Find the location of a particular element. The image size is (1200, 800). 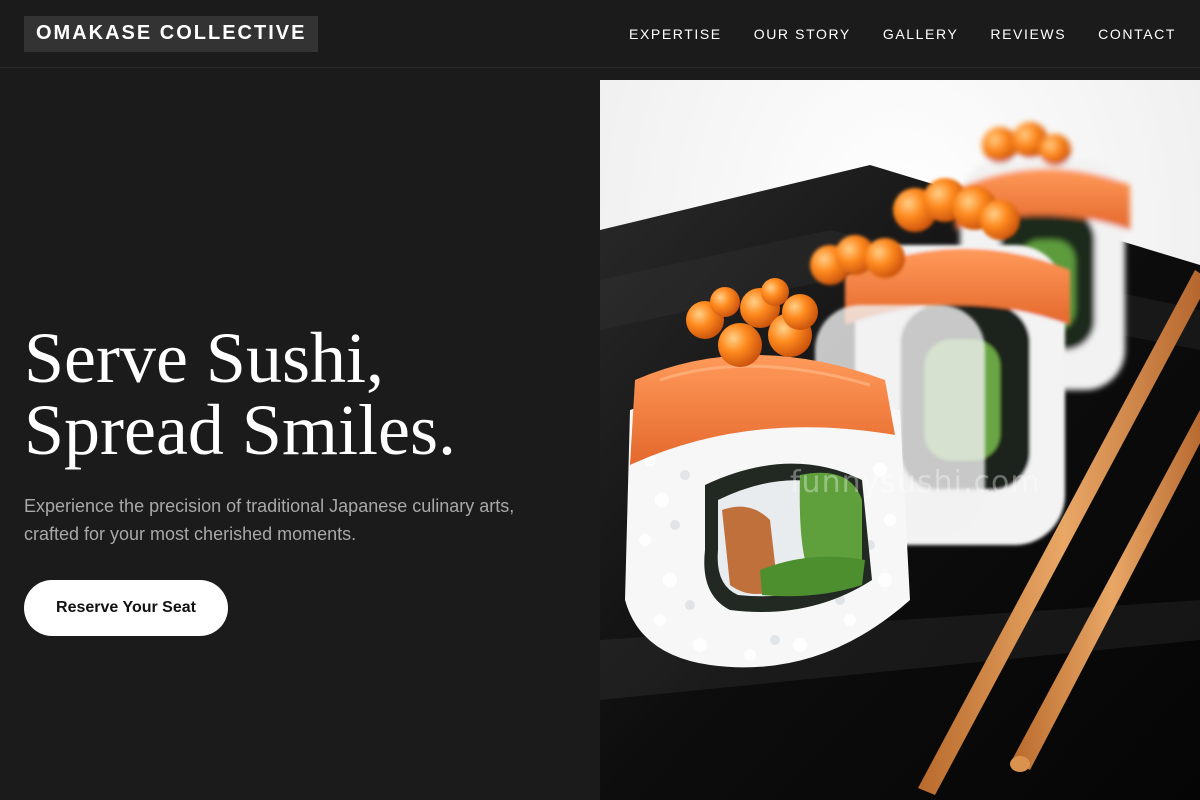

nav-link-contact: CONTACT is located at coordinates (1137, 34).